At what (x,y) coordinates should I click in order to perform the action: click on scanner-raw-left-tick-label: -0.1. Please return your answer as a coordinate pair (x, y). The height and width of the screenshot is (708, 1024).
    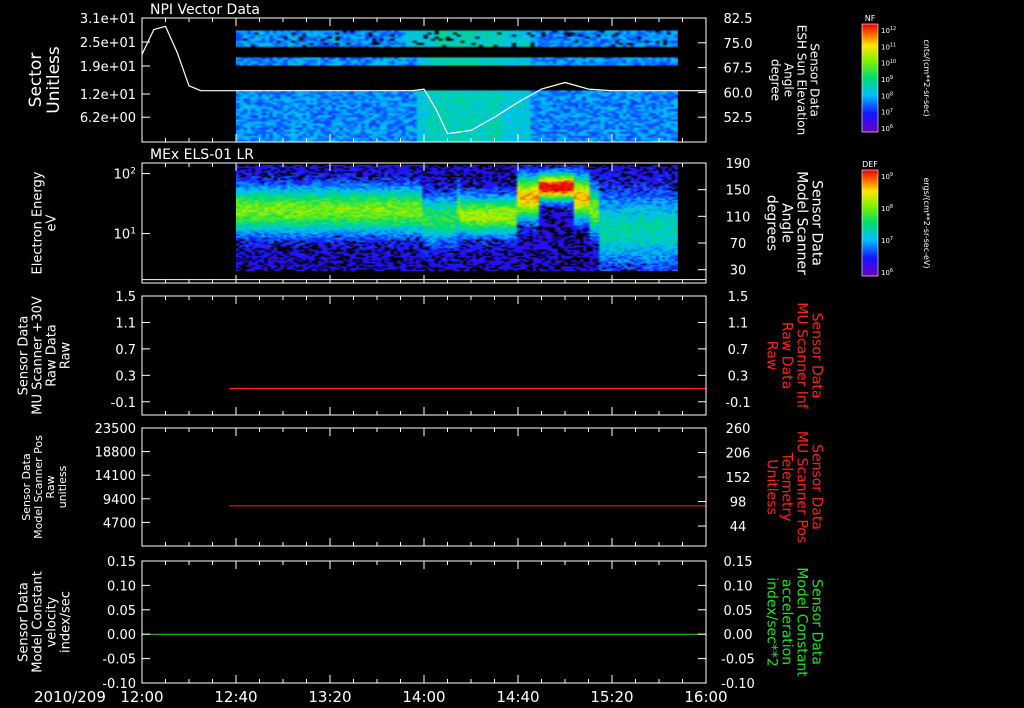
    Looking at the image, I should click on (123, 403).